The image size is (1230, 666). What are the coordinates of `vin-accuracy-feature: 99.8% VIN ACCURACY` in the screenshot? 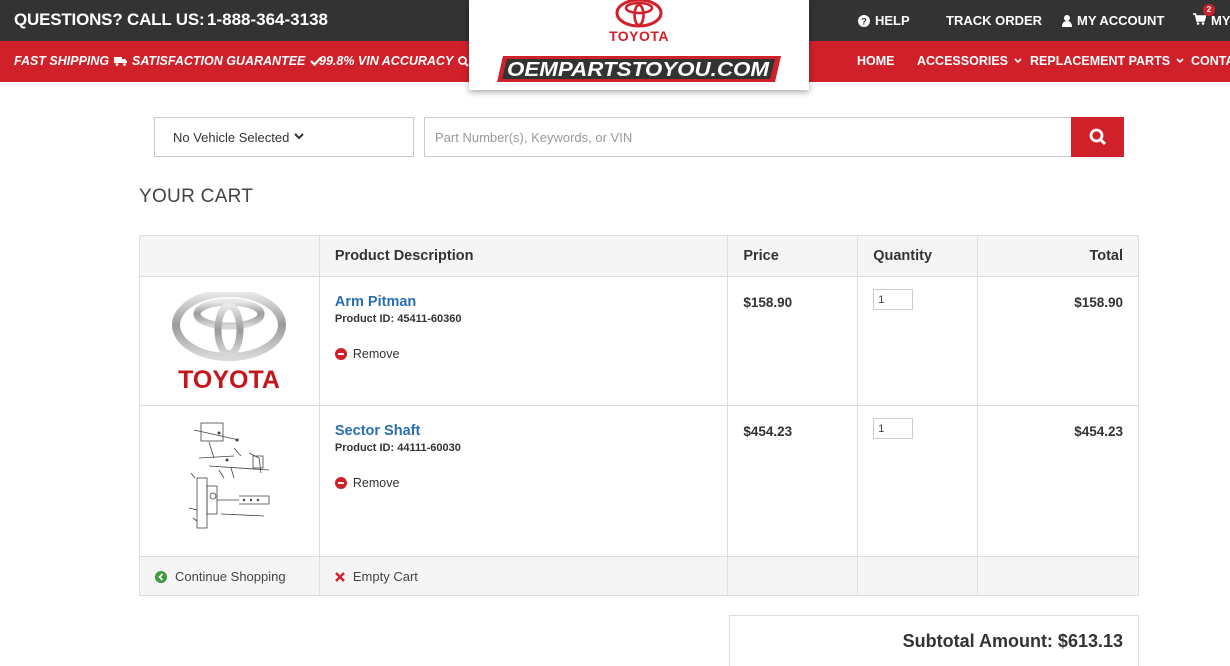 It's located at (394, 61).